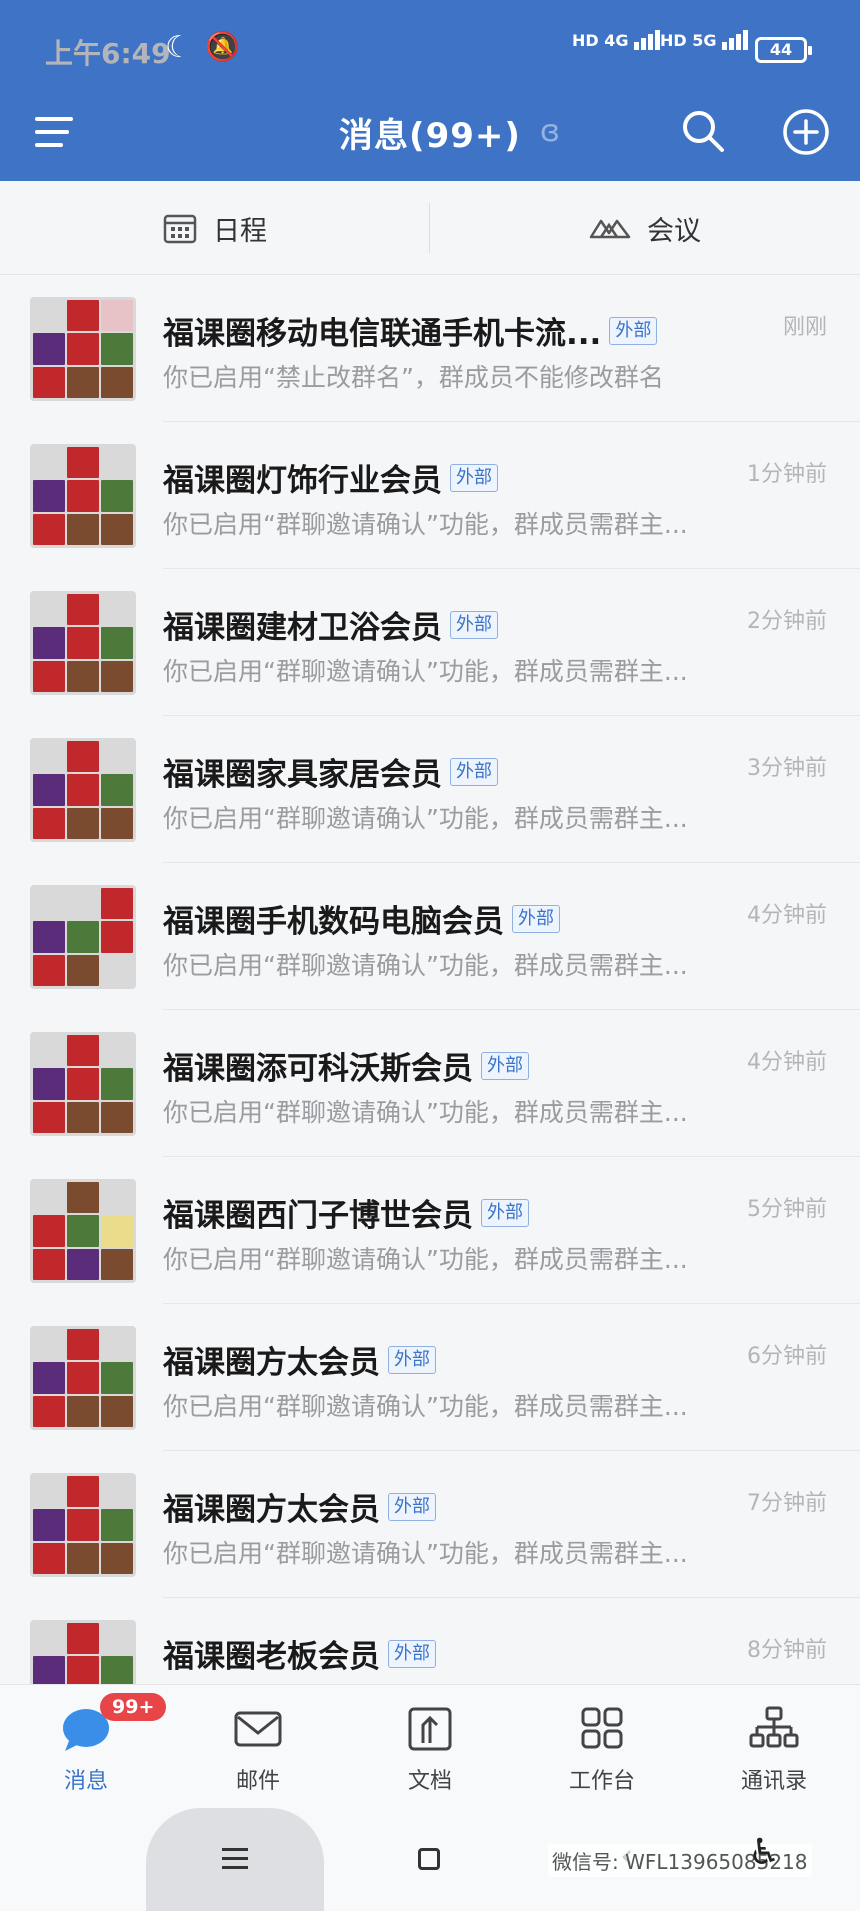 The height and width of the screenshot is (1911, 860). I want to click on bottom-nav: 99+ 消息 邮件 文档 工作台 通讯录, so click(430, 1746).